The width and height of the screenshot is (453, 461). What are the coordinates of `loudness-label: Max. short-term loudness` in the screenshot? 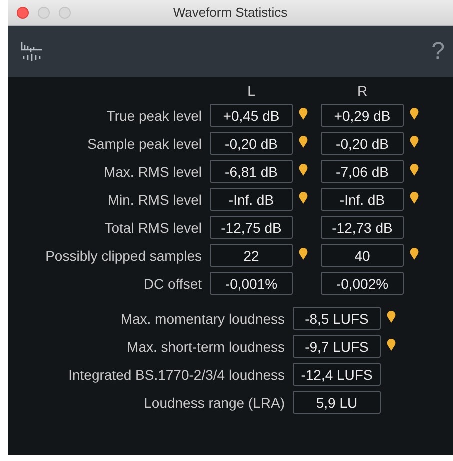 It's located at (206, 346).